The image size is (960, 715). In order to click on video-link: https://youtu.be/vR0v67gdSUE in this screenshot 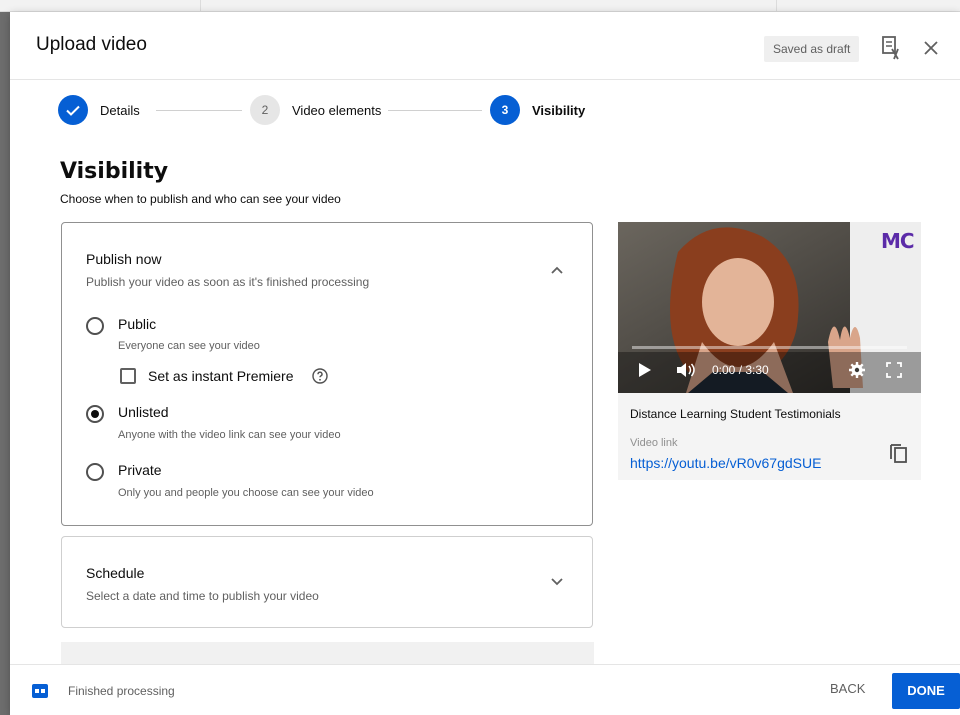, I will do `click(725, 463)`.